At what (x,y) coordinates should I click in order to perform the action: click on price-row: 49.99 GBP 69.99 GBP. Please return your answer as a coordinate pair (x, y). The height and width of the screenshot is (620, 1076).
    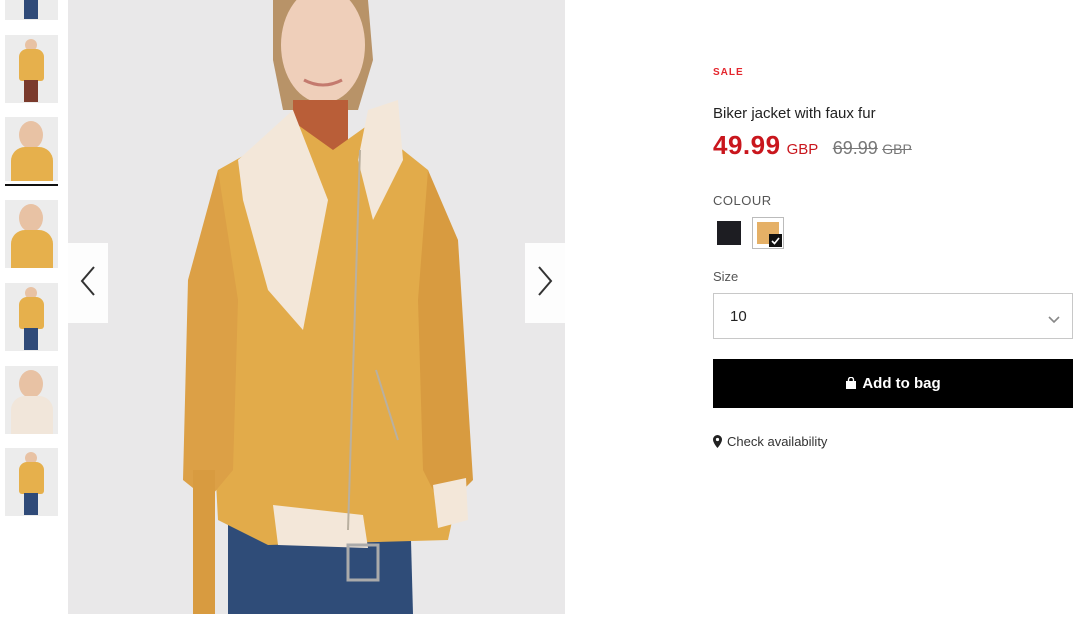
    Looking at the image, I should click on (812, 145).